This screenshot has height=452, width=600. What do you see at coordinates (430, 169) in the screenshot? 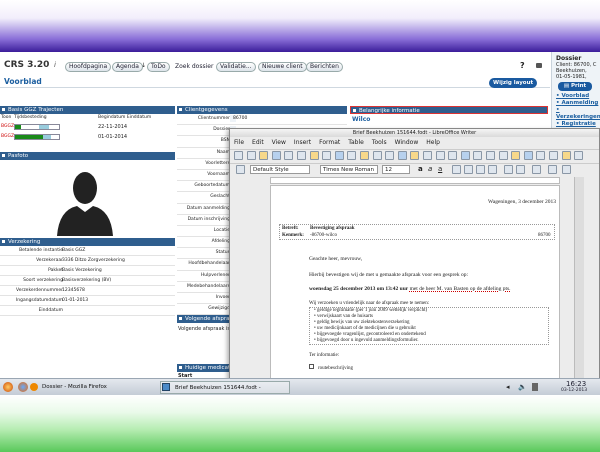
I see `italic-icon: a` at bounding box center [430, 169].